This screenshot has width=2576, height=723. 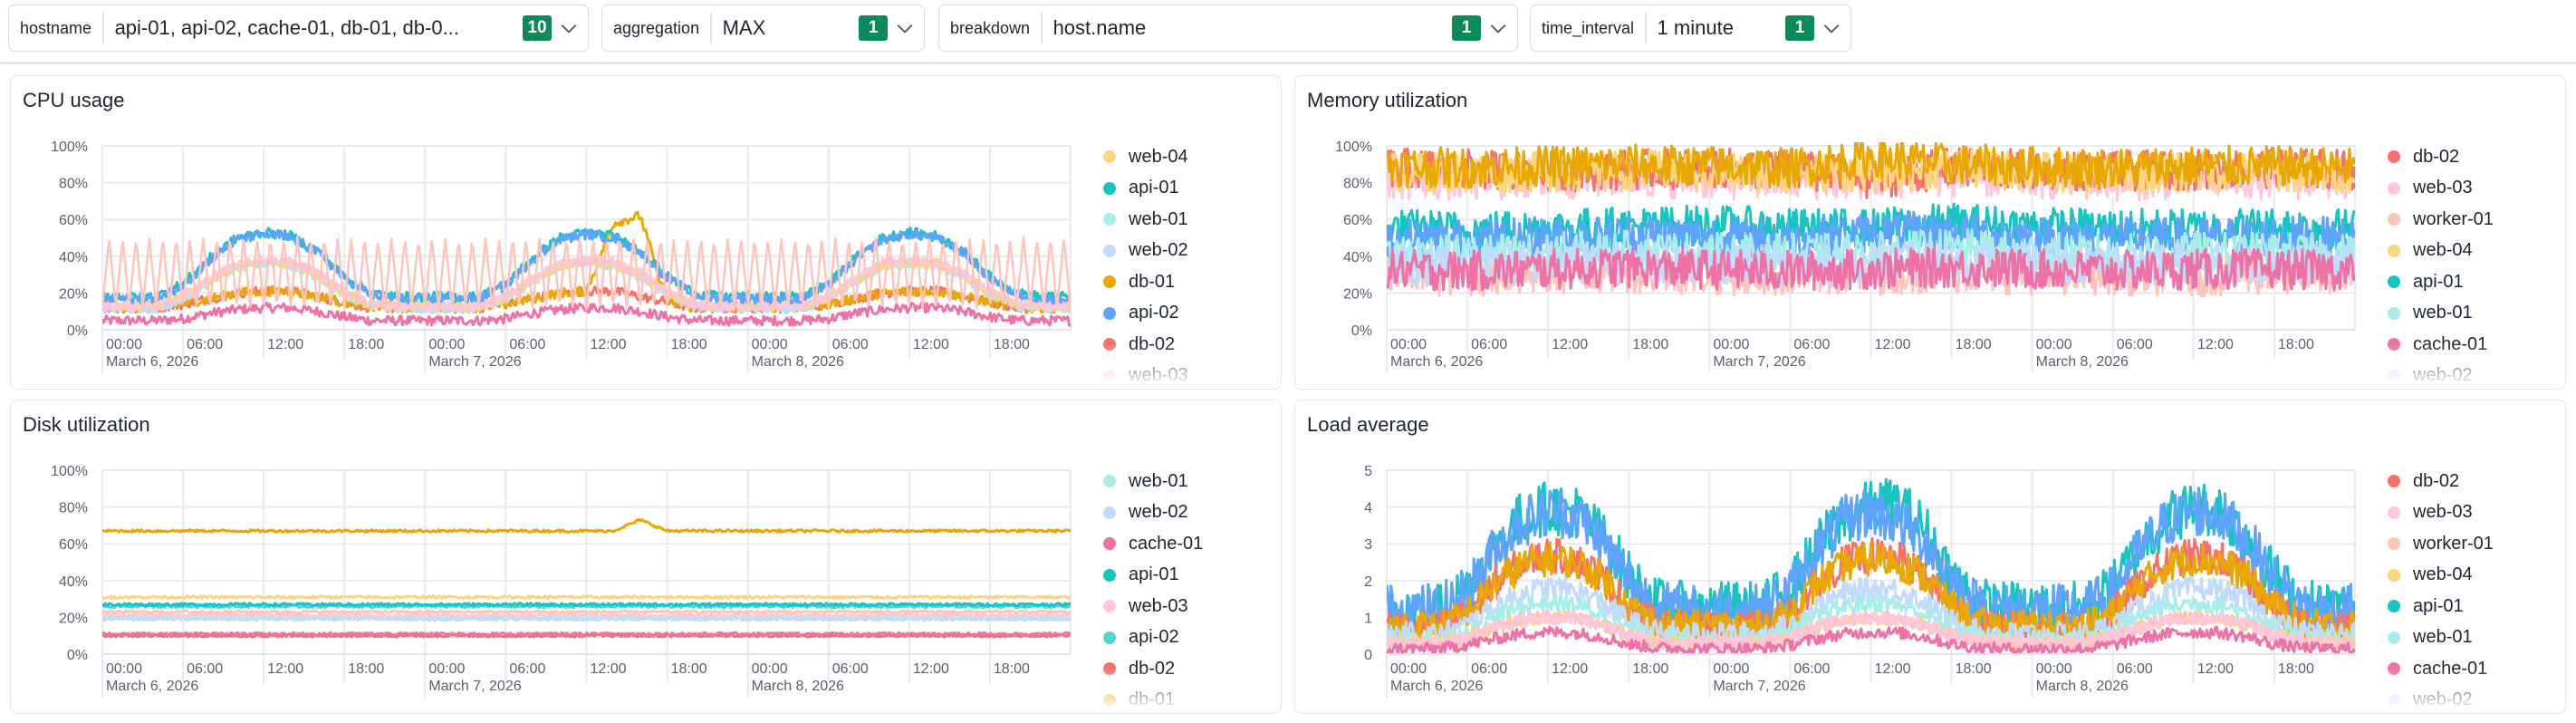 What do you see at coordinates (1154, 574) in the screenshot?
I see `legend-label: api-01` at bounding box center [1154, 574].